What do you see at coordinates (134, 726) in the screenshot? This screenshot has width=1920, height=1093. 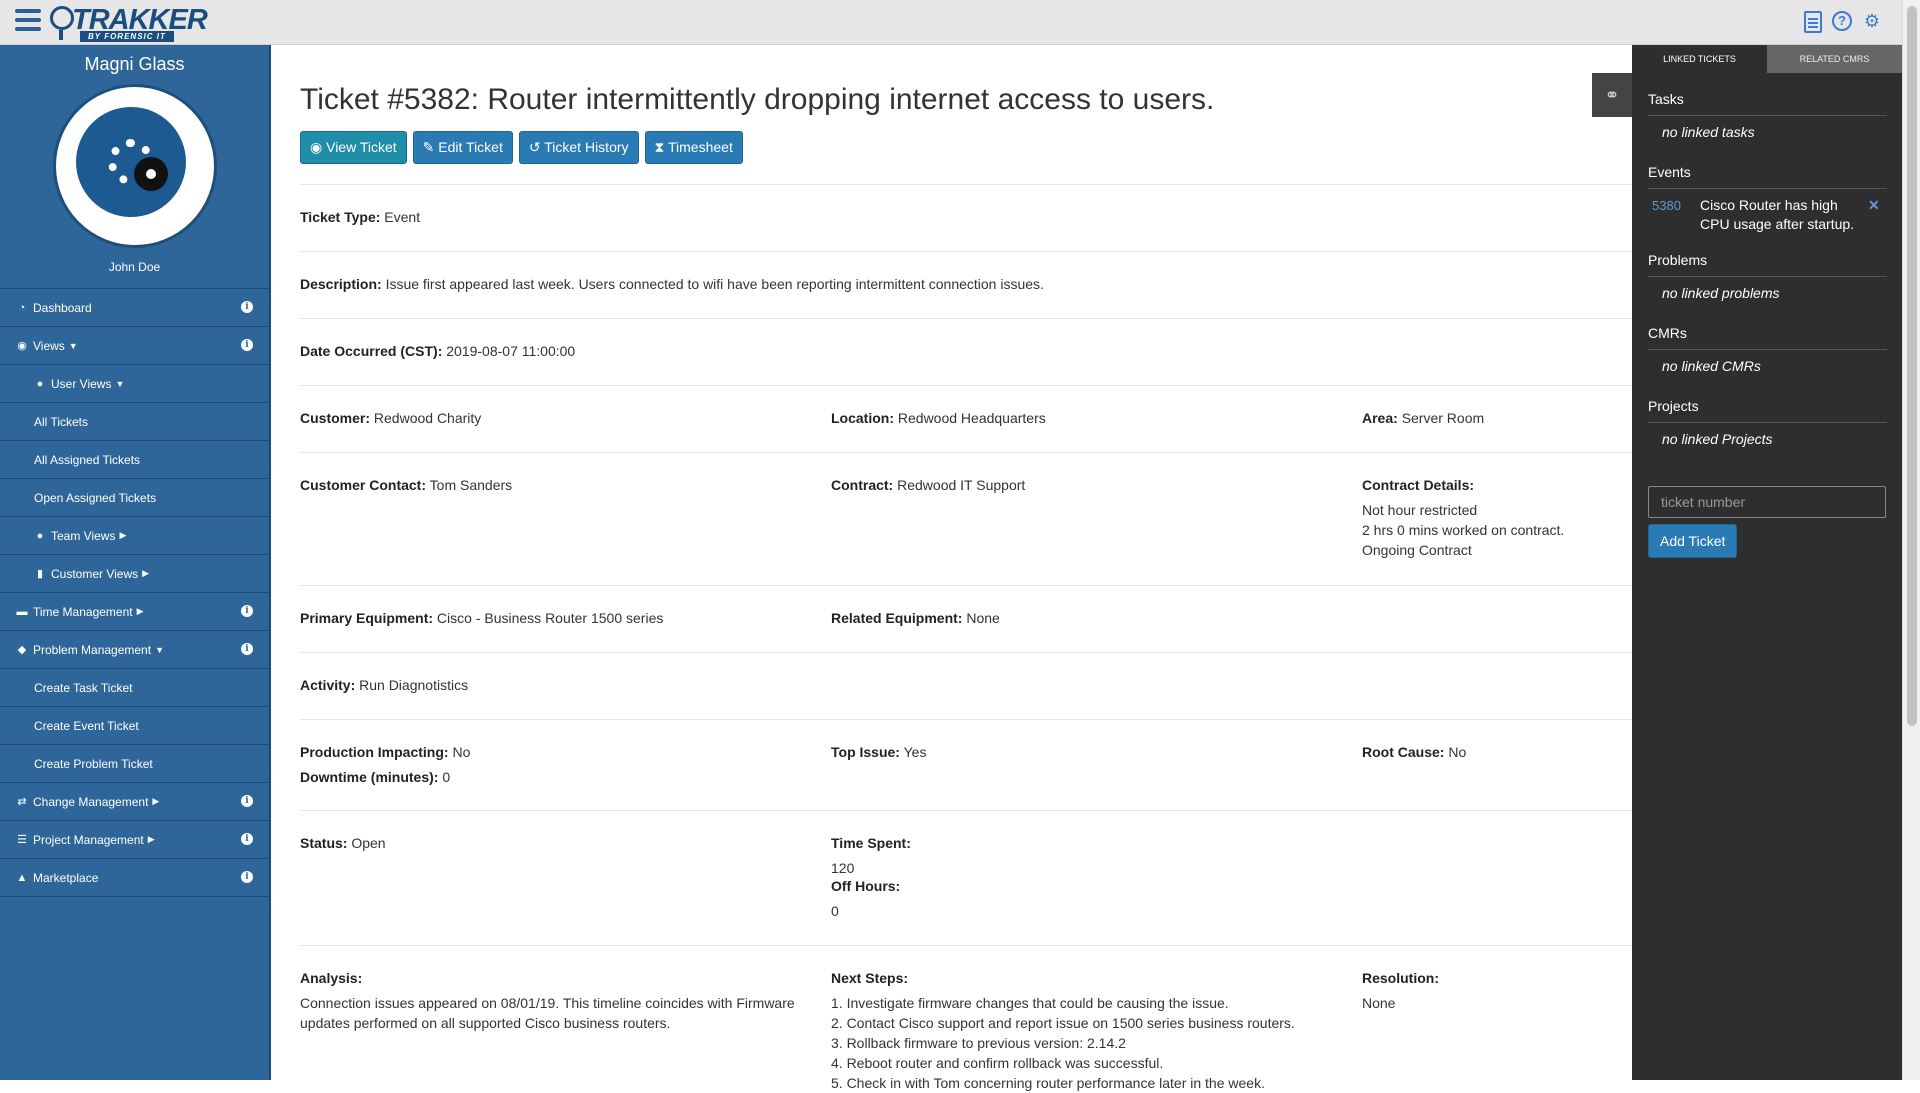 I see `sidebar-item-create-event-ticket: Create Event Ticket` at bounding box center [134, 726].